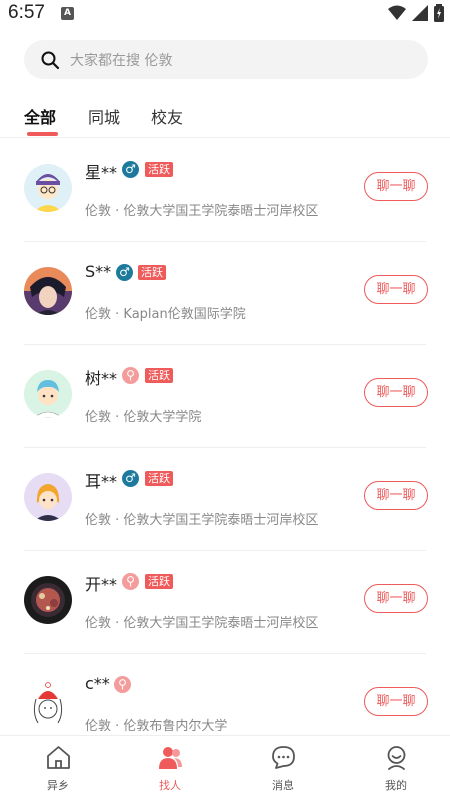  What do you see at coordinates (170, 758) in the screenshot?
I see `people-icon` at bounding box center [170, 758].